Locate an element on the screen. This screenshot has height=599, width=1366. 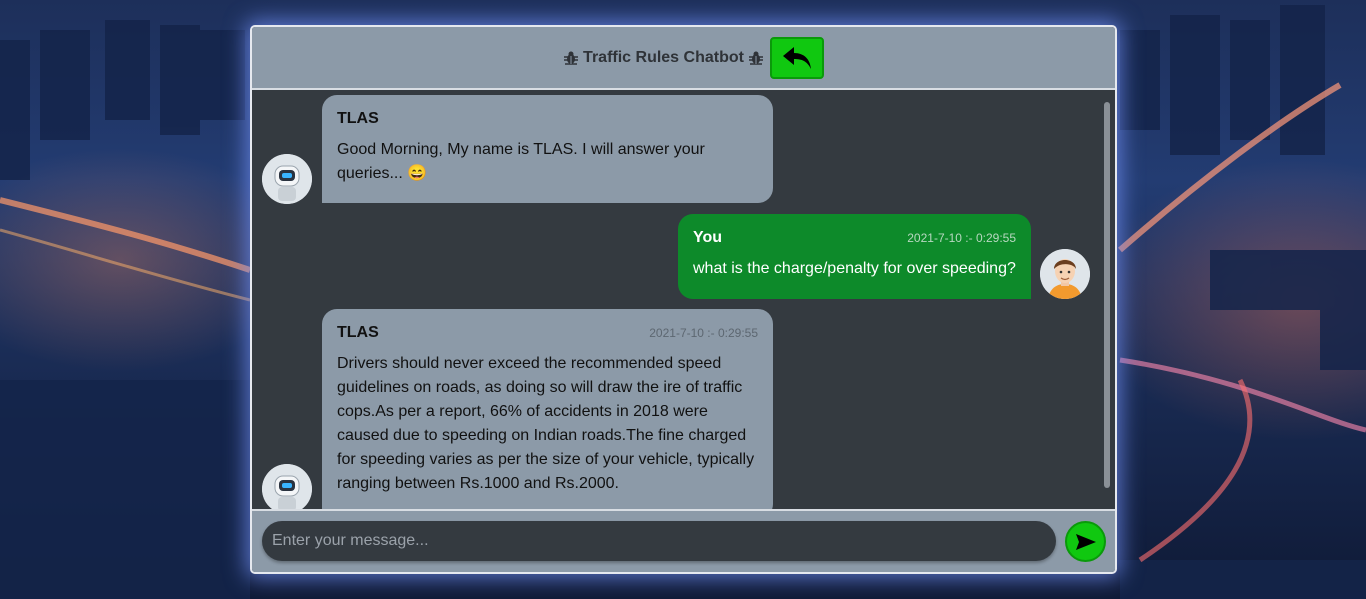
chat-footer is located at coordinates (683, 540).